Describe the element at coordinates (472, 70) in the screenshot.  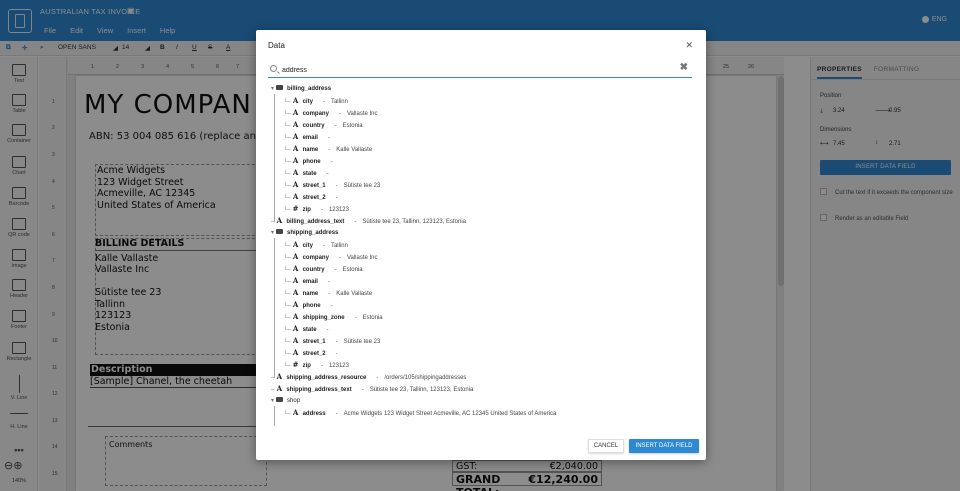
I see `search-input` at that location.